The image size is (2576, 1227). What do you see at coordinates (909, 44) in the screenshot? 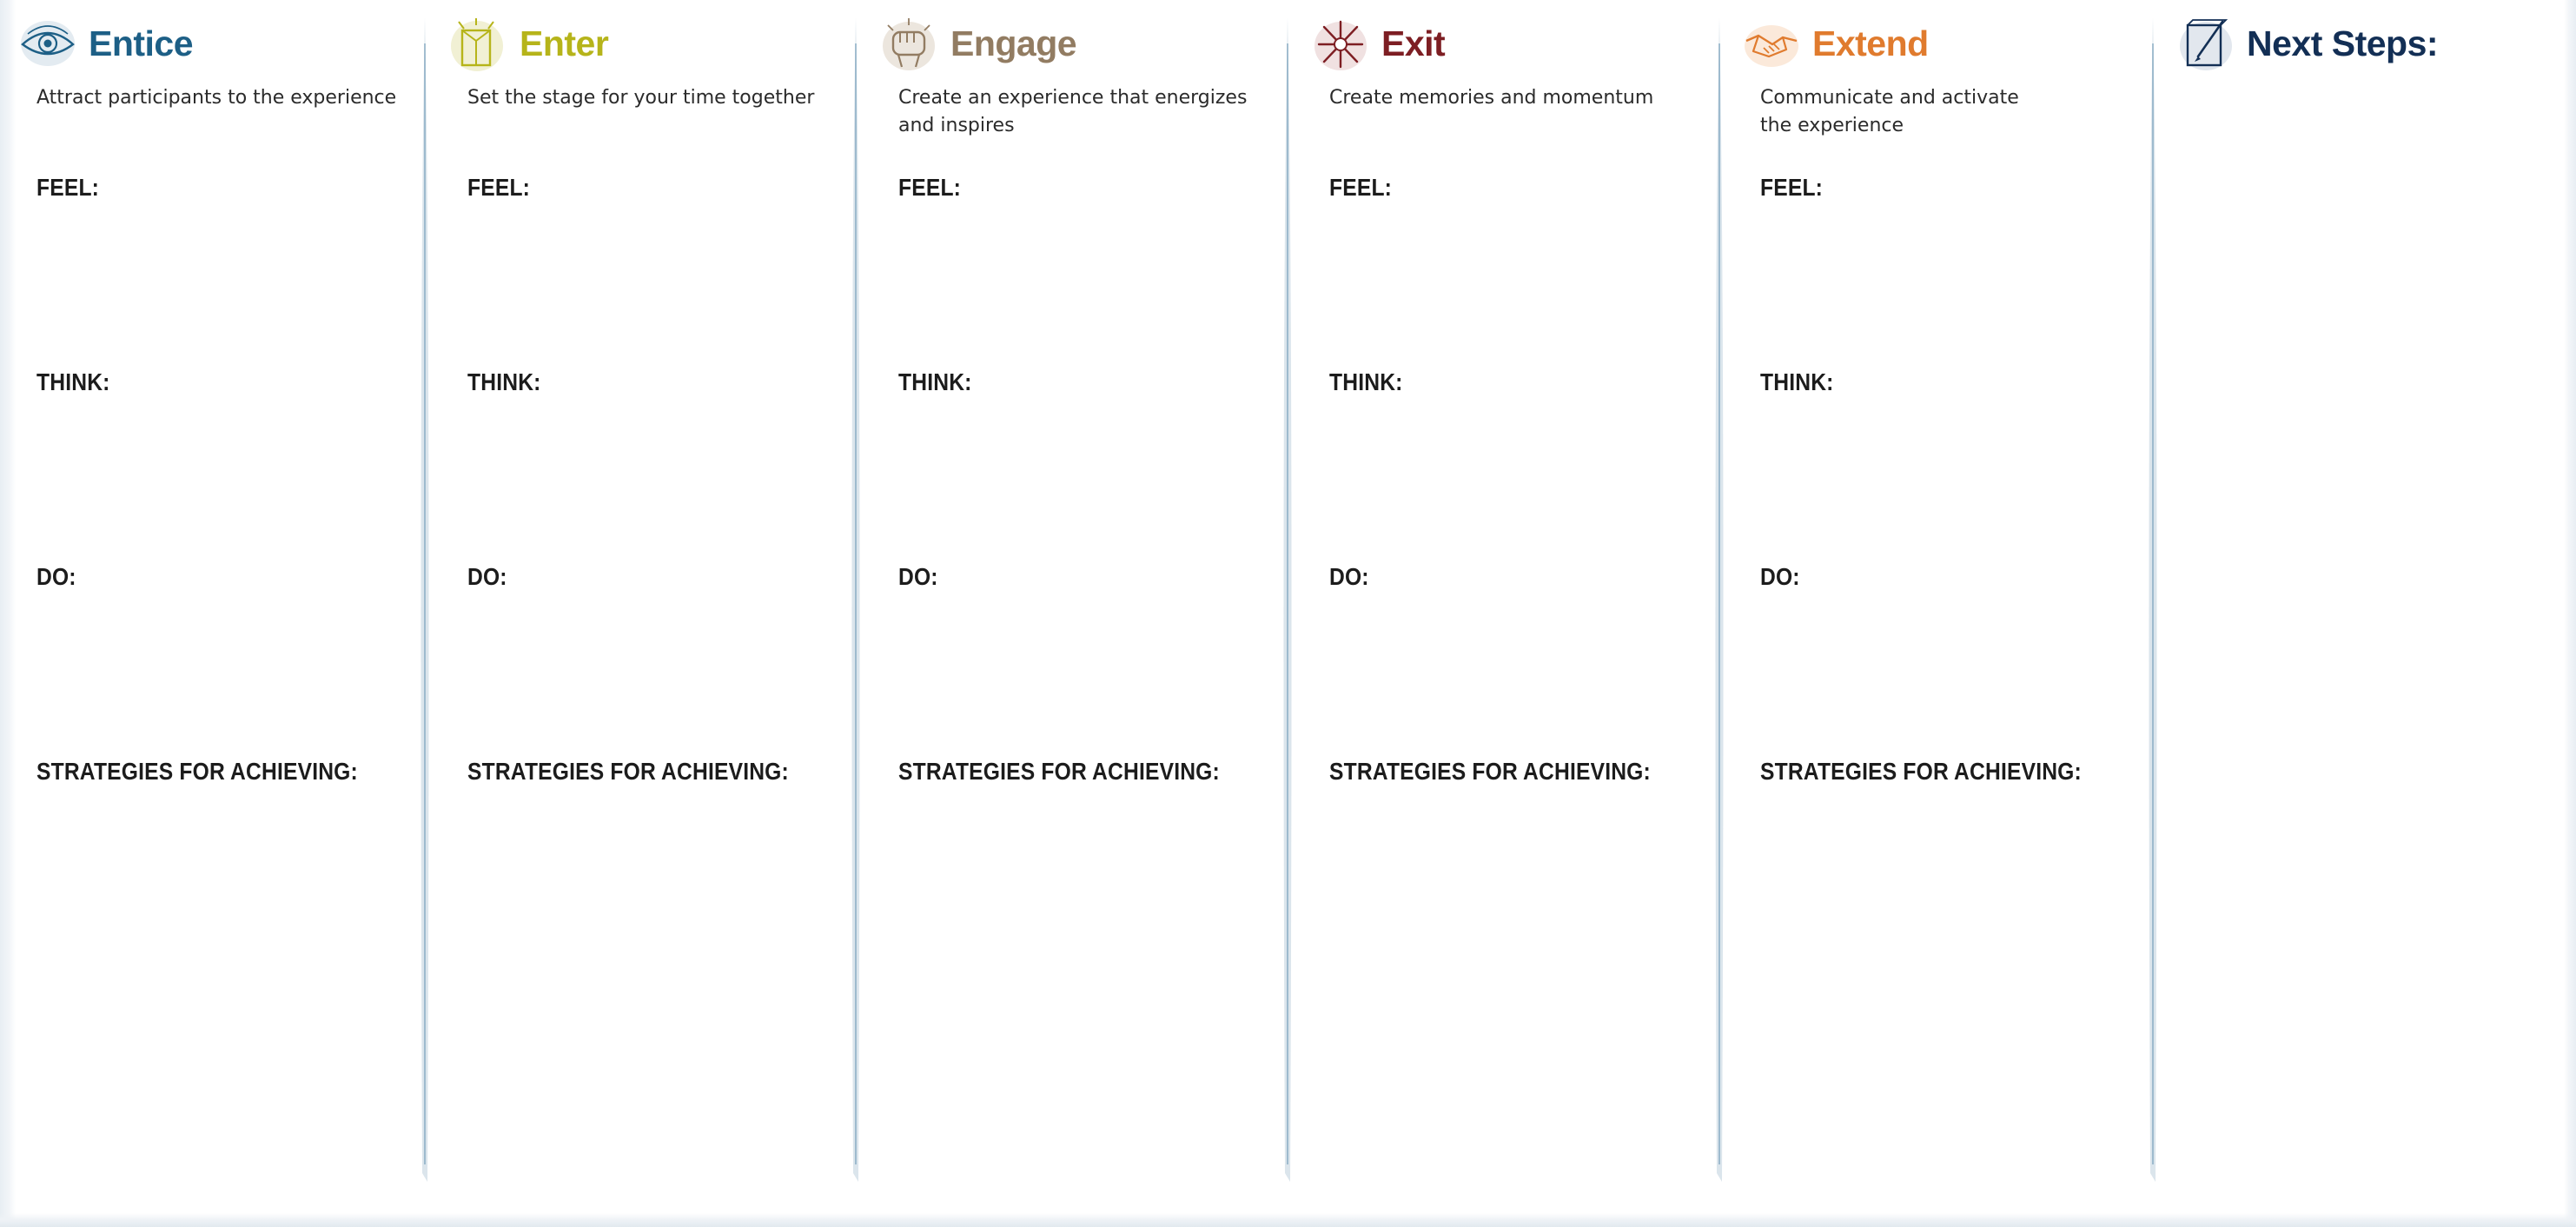
I see `raised-fist-icon` at bounding box center [909, 44].